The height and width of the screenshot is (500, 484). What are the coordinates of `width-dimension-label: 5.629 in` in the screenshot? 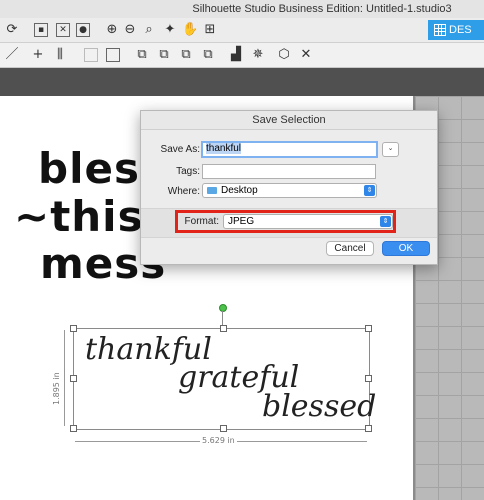 It's located at (218, 440).